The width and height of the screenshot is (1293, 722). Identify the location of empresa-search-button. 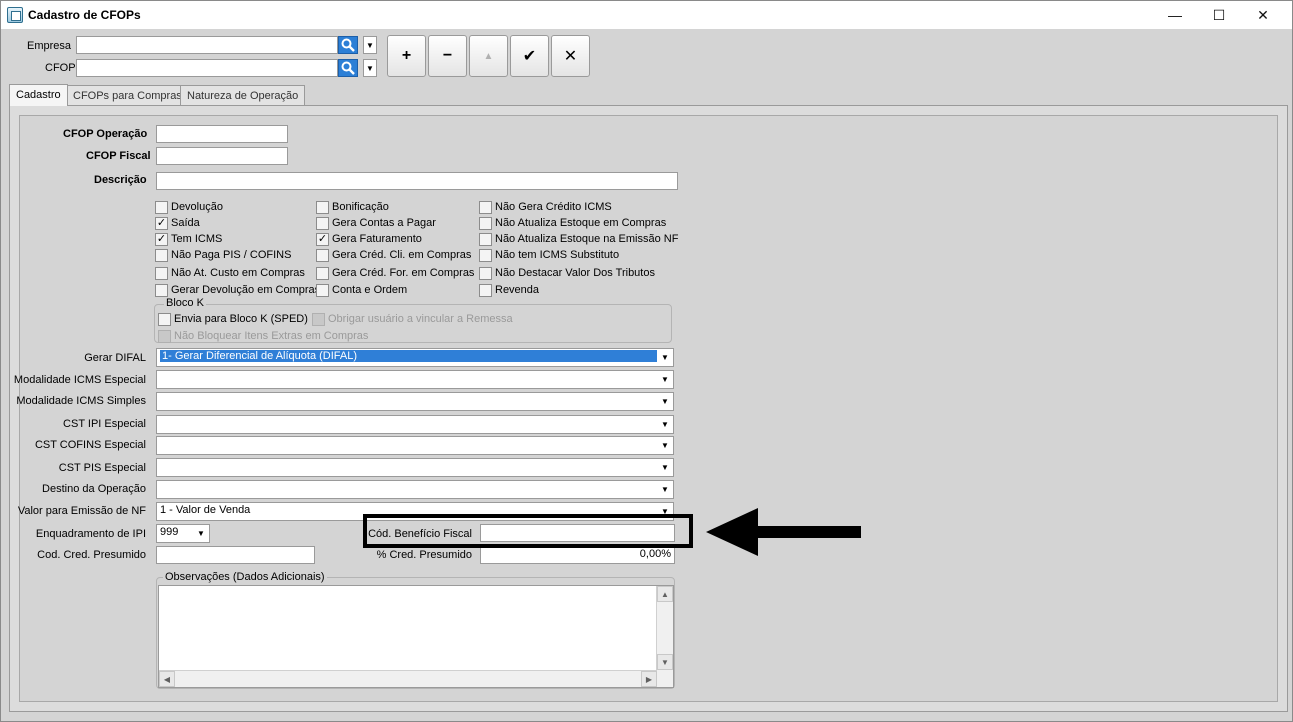
(348, 45).